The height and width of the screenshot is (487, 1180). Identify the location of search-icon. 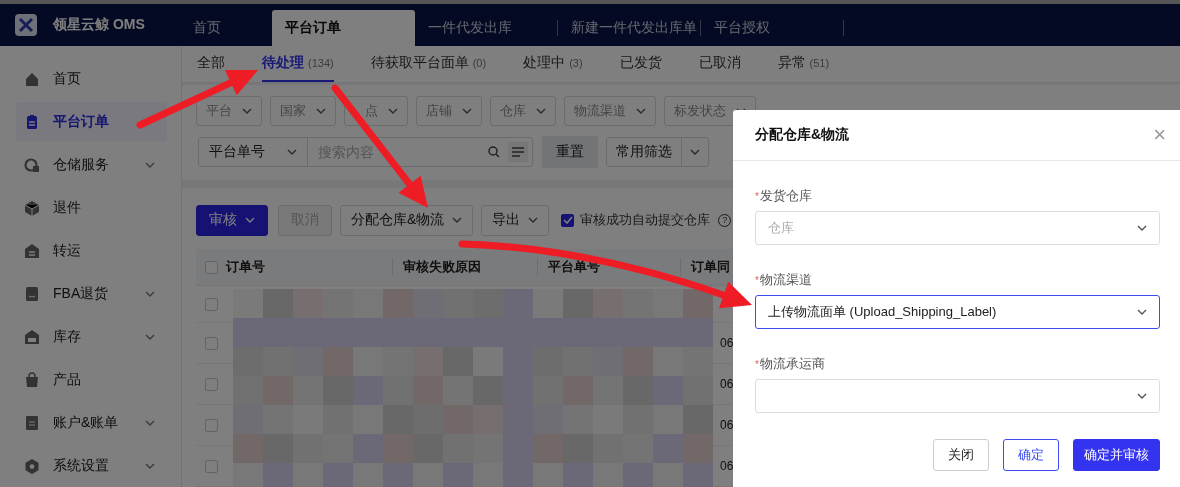
(494, 152).